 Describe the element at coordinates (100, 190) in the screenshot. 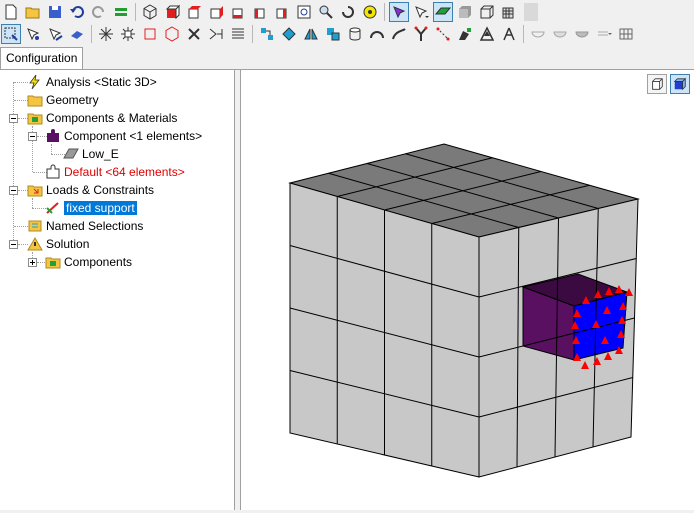

I see `tree-item-label: Loads & Constraints` at that location.